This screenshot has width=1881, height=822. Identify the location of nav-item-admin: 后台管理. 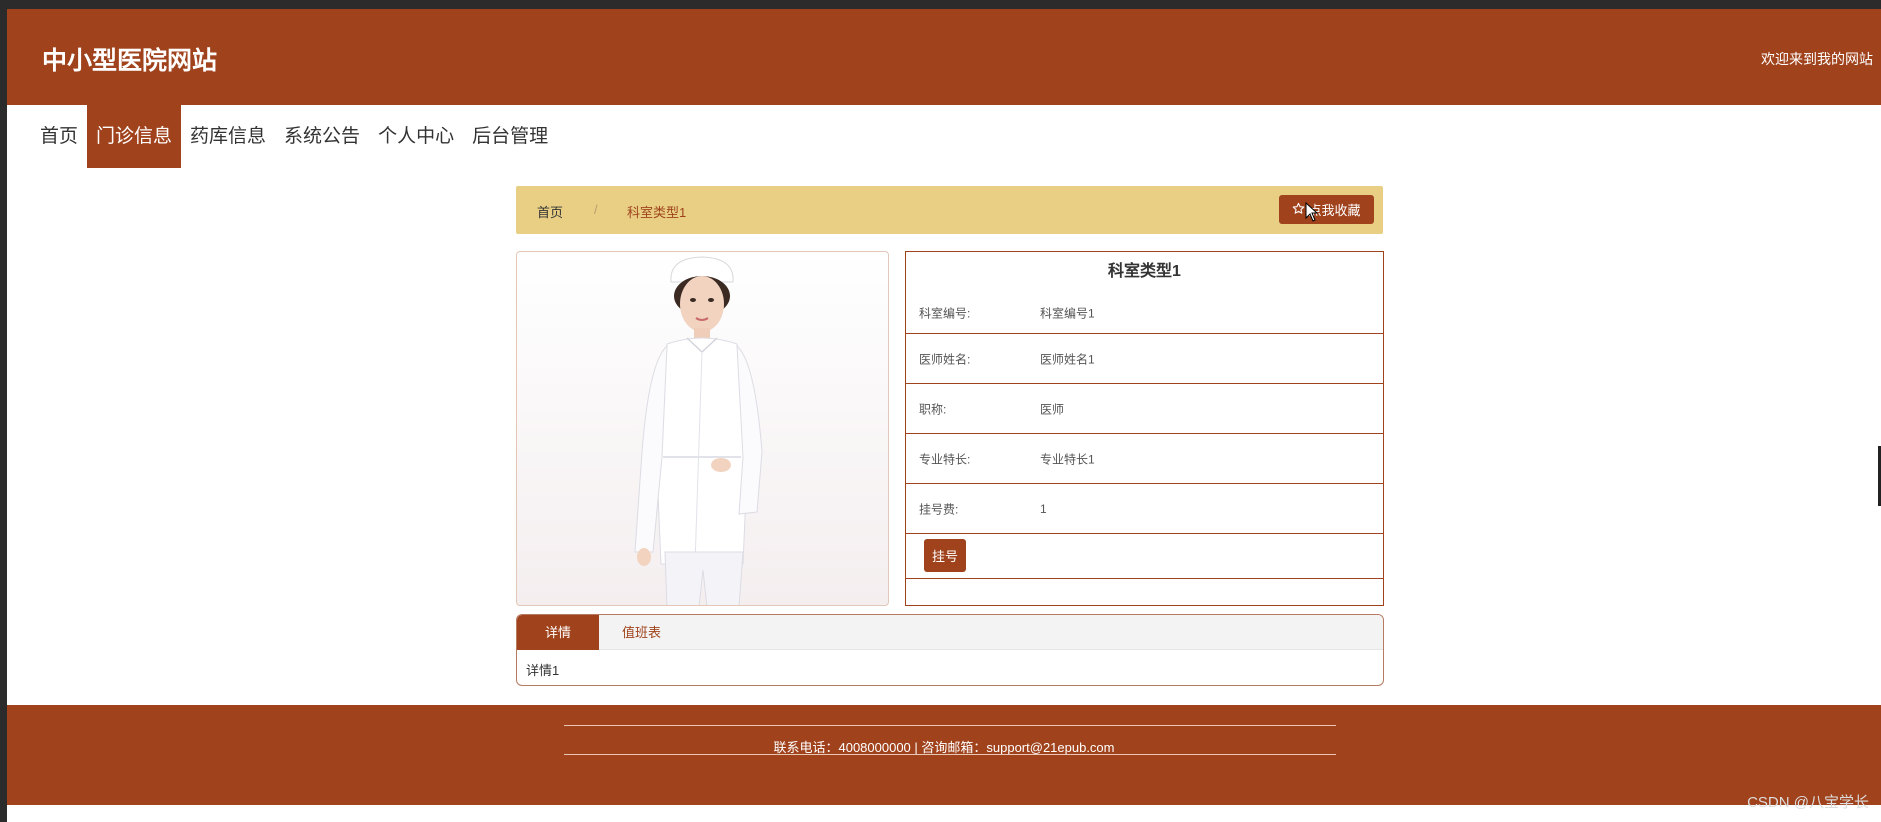
(510, 136).